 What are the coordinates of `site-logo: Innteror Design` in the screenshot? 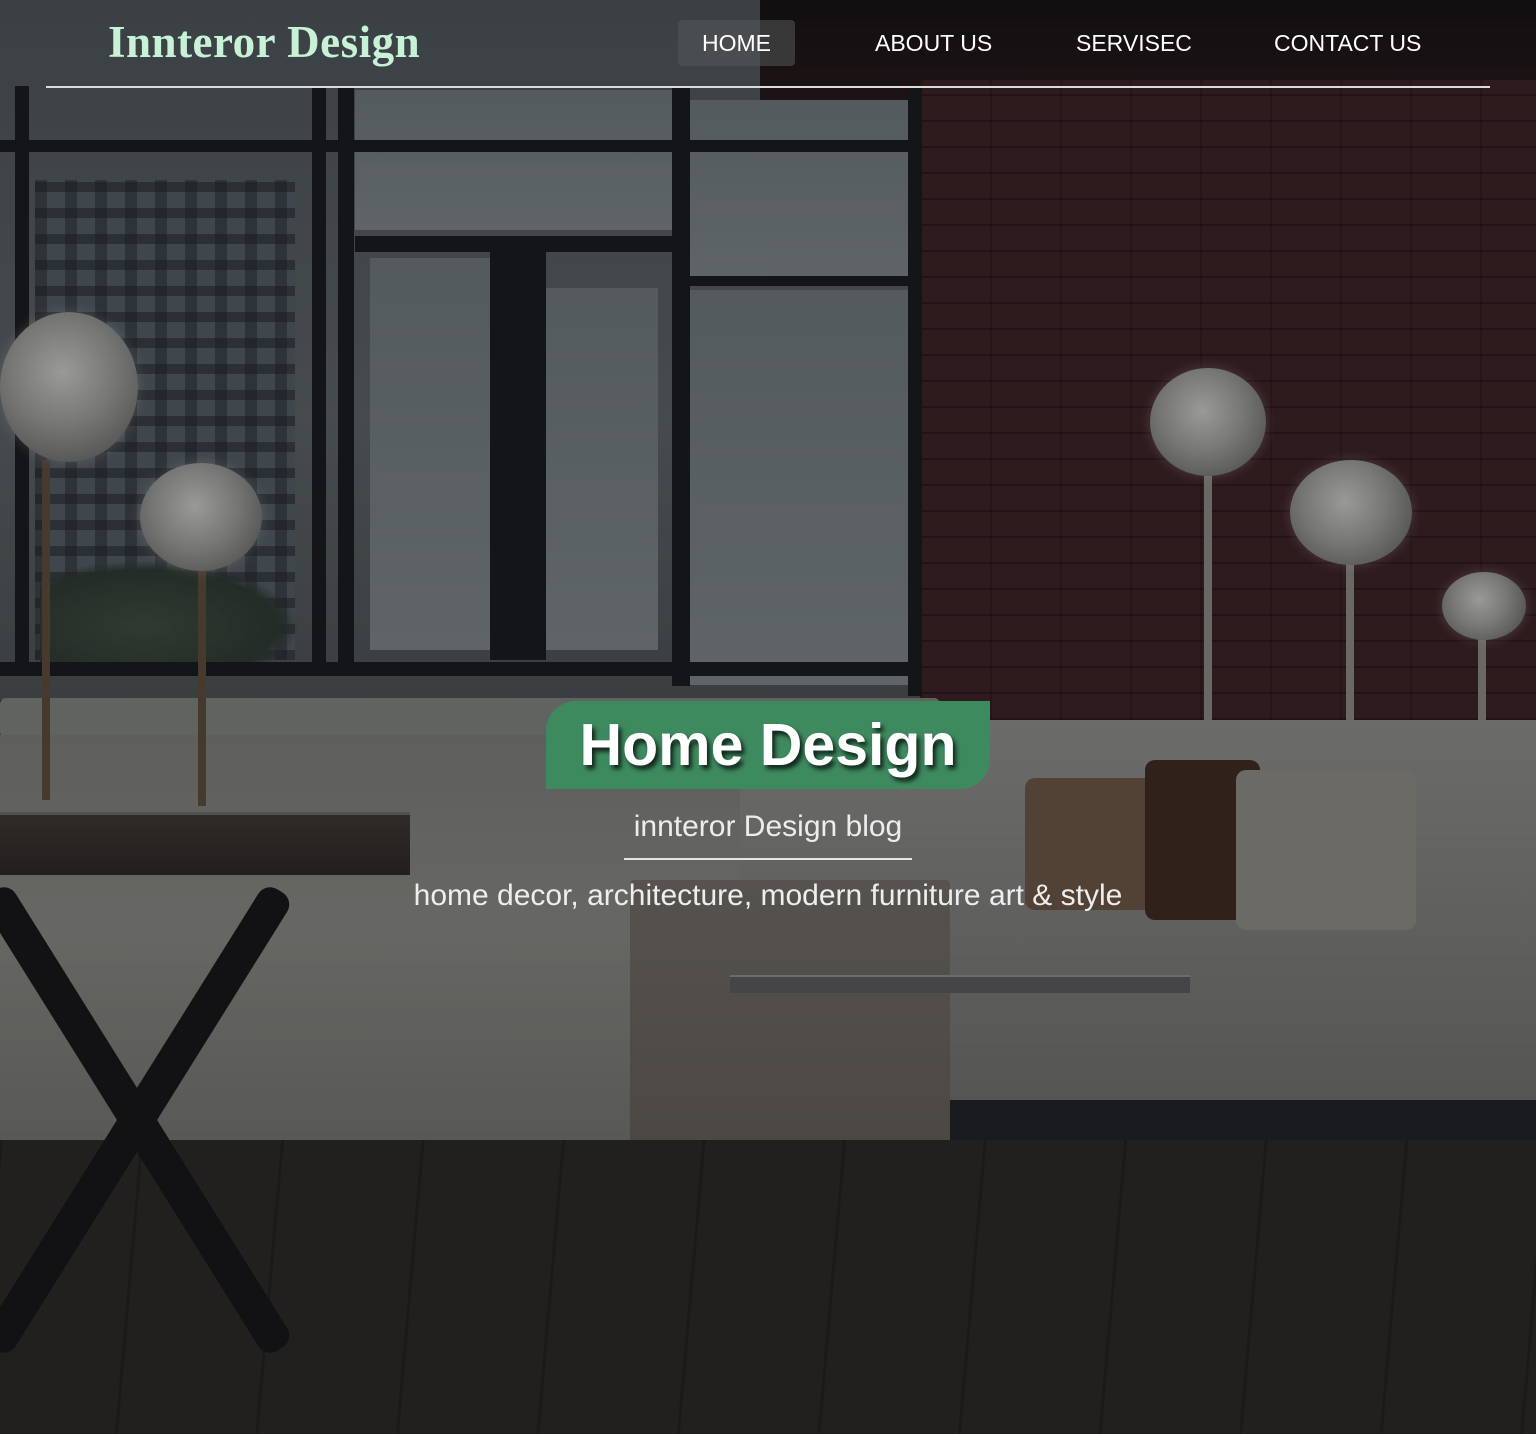 It's located at (264, 42).